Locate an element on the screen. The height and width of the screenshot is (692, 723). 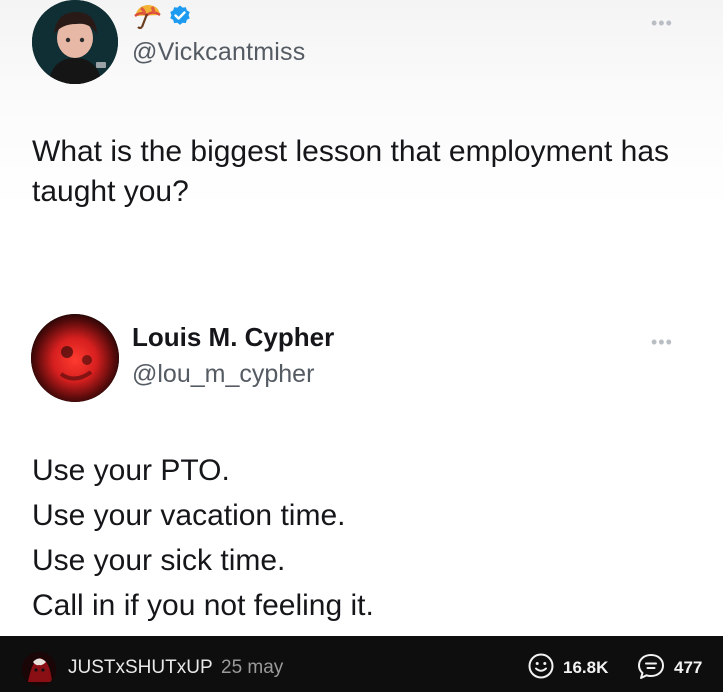
verified-badge-icon is located at coordinates (180, 18).